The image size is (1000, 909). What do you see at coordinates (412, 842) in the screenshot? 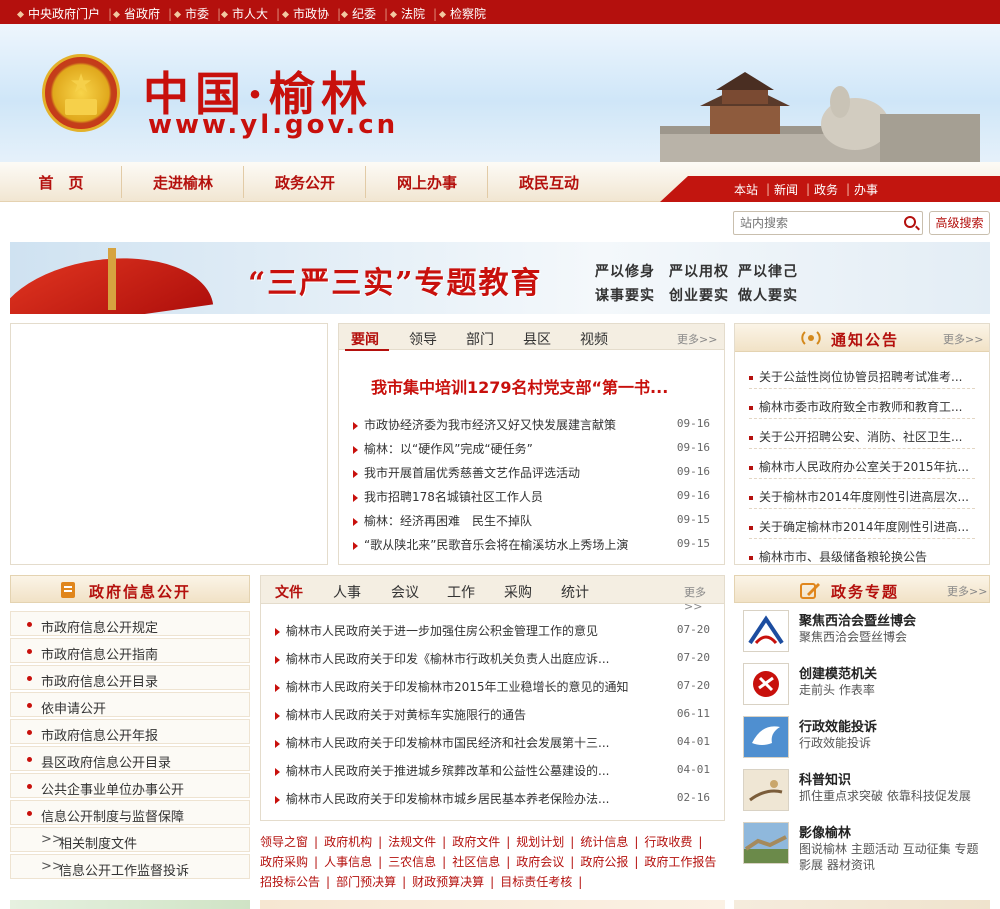
I see `quick-link: 法规文件` at bounding box center [412, 842].